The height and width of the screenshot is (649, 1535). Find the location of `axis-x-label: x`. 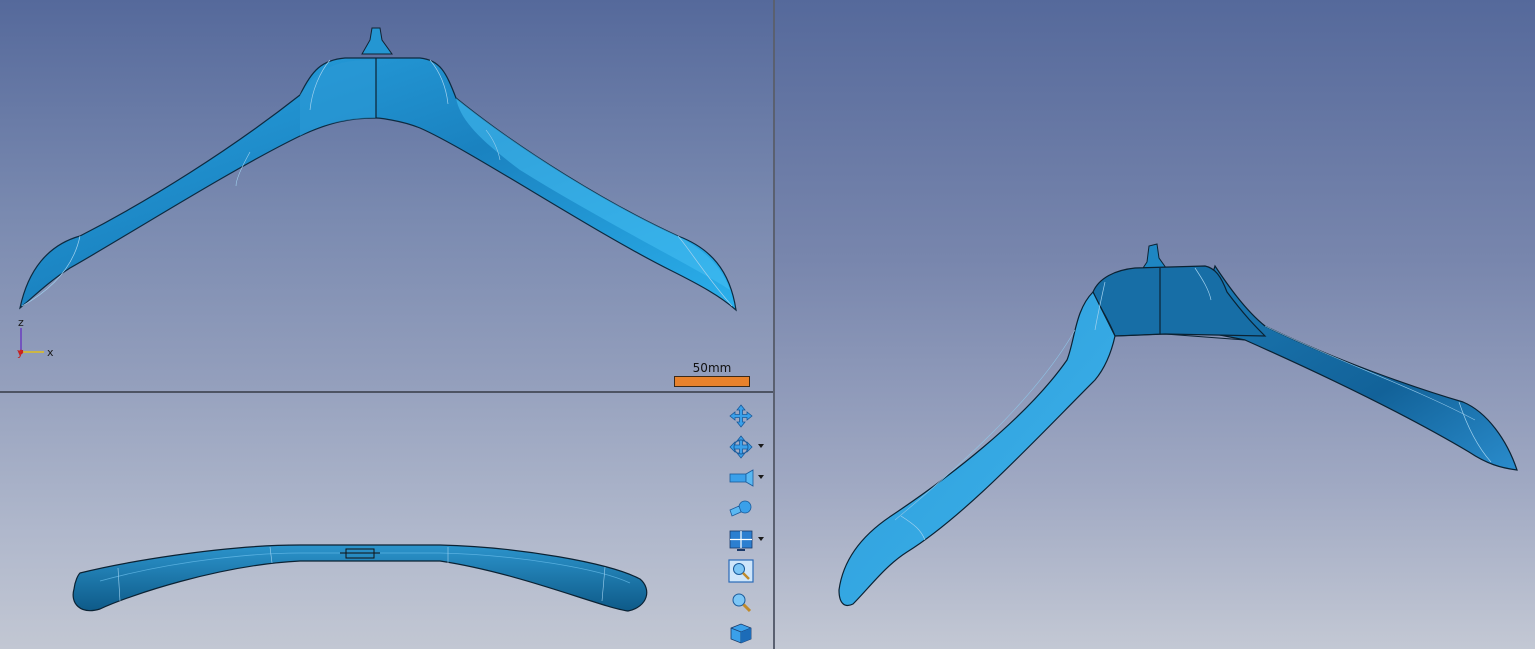

axis-x-label: x is located at coordinates (50, 352).